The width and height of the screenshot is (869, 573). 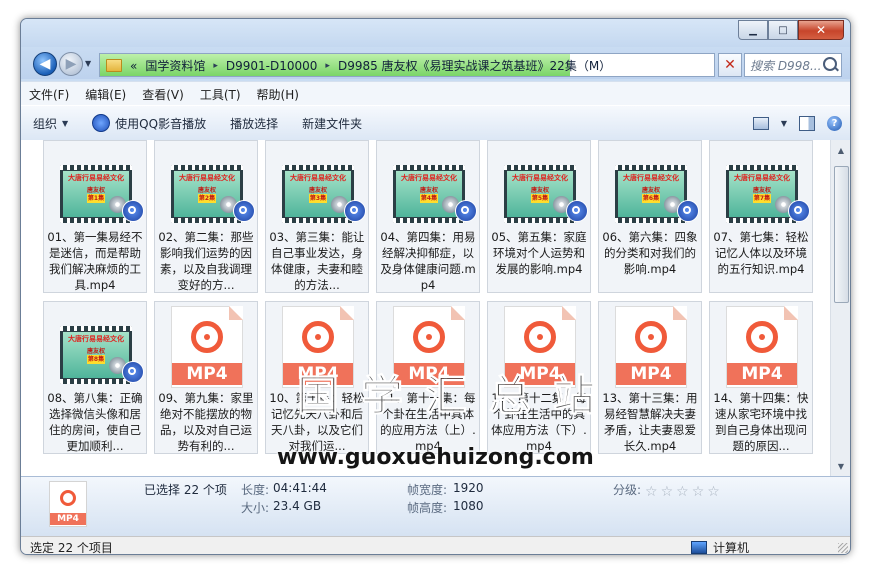 What do you see at coordinates (105, 94) in the screenshot?
I see `menu-edit: 编辑(E)` at bounding box center [105, 94].